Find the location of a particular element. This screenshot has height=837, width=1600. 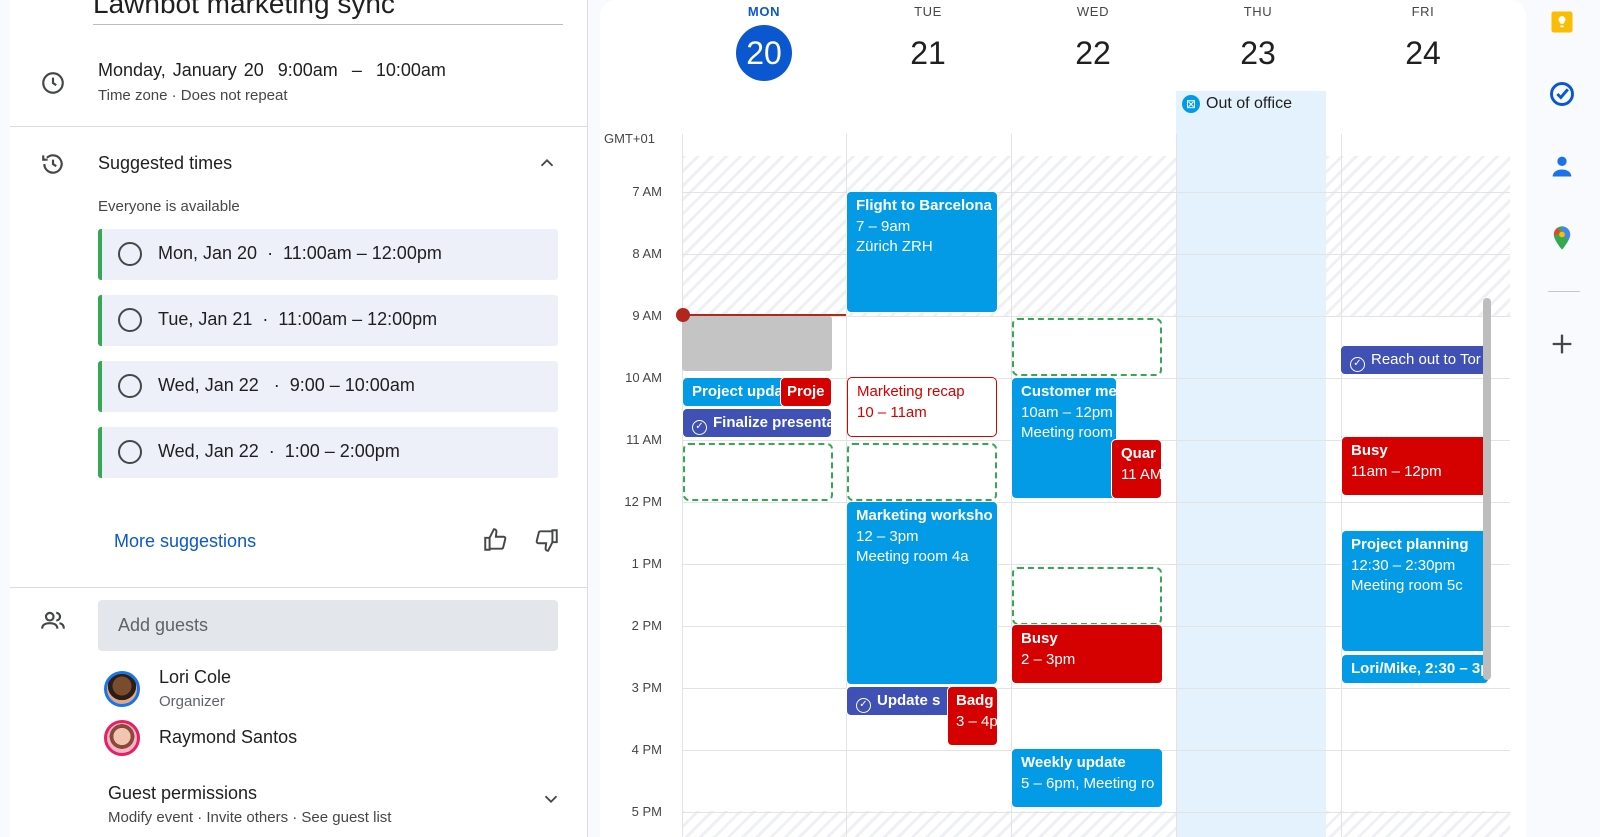

event-title: Badg is located at coordinates (975, 700).